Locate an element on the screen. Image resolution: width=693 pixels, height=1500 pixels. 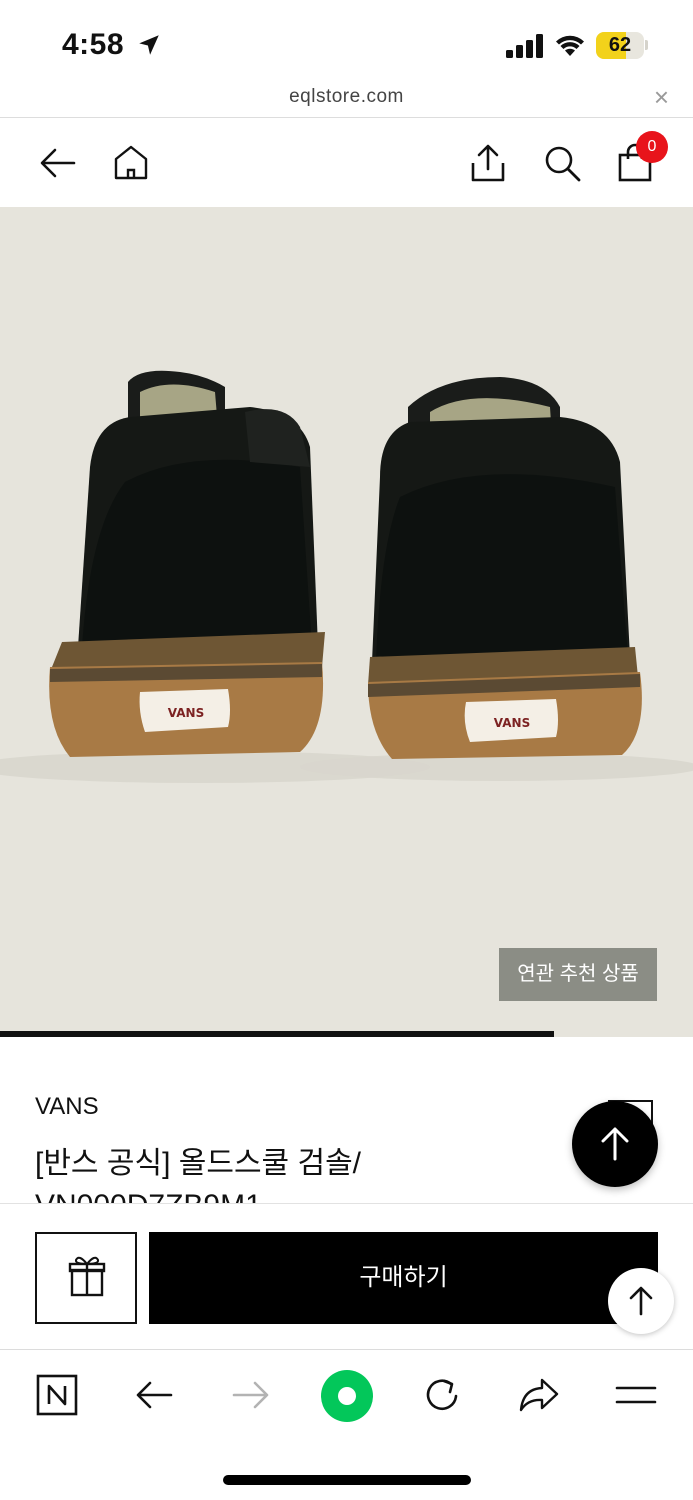
home-indicator is located at coordinates (347, 1480).